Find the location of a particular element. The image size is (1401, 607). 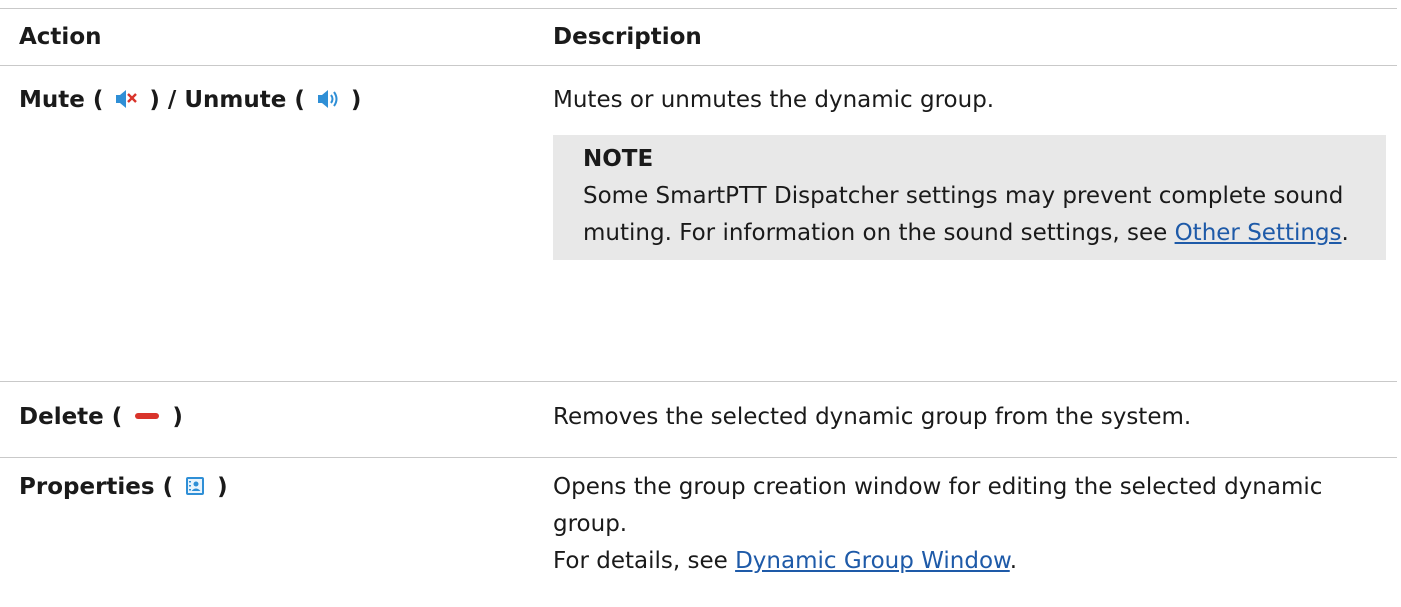

action-cell-properties: Properties ( ) is located at coordinates (276, 538).